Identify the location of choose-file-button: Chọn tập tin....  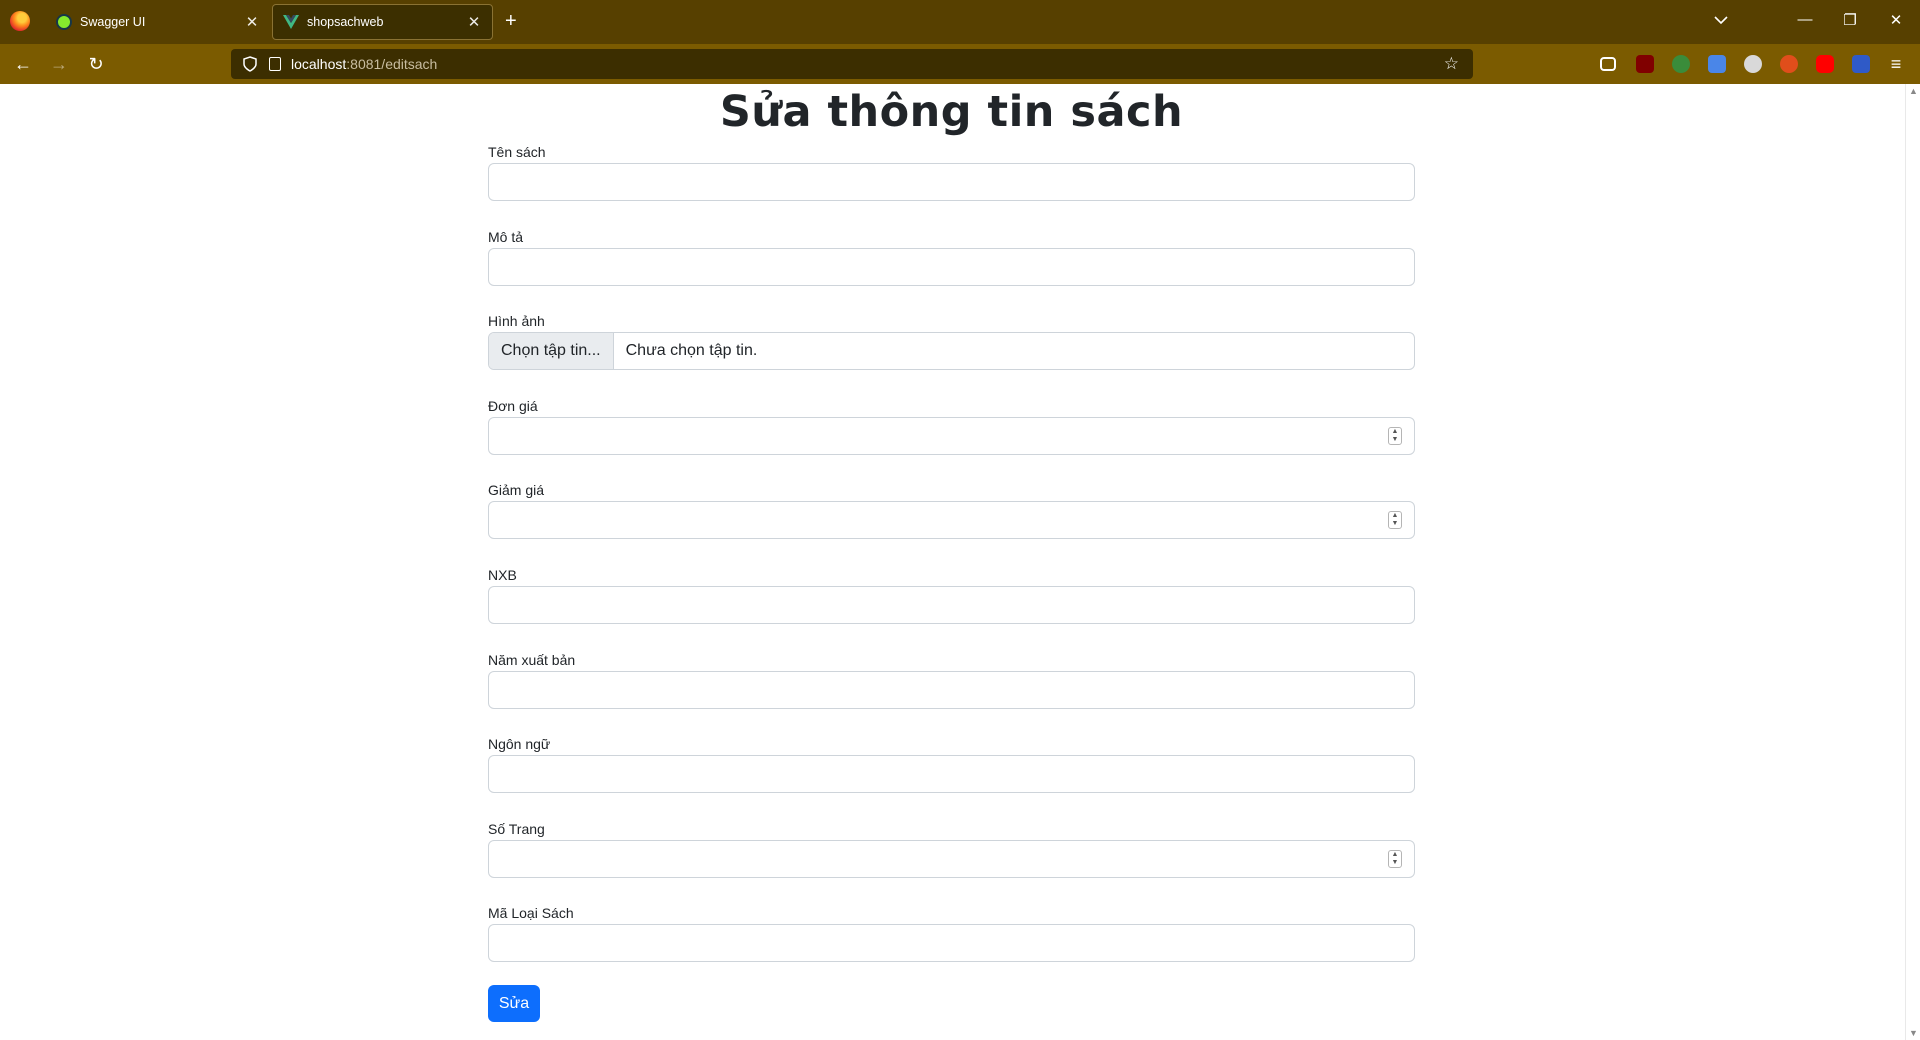
(551, 351).